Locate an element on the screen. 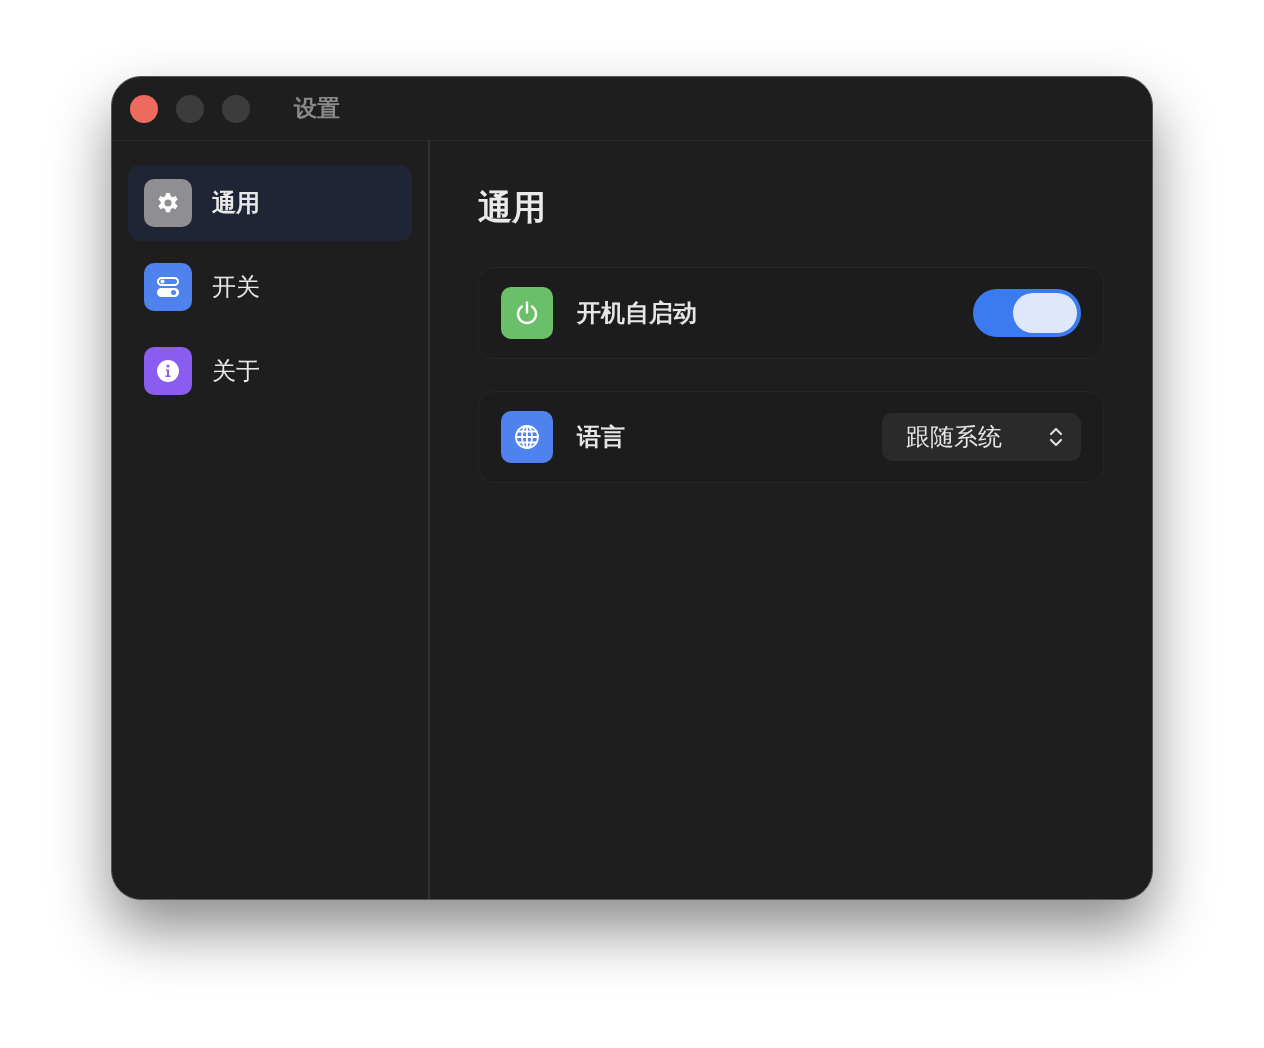  close-button is located at coordinates (144, 108).